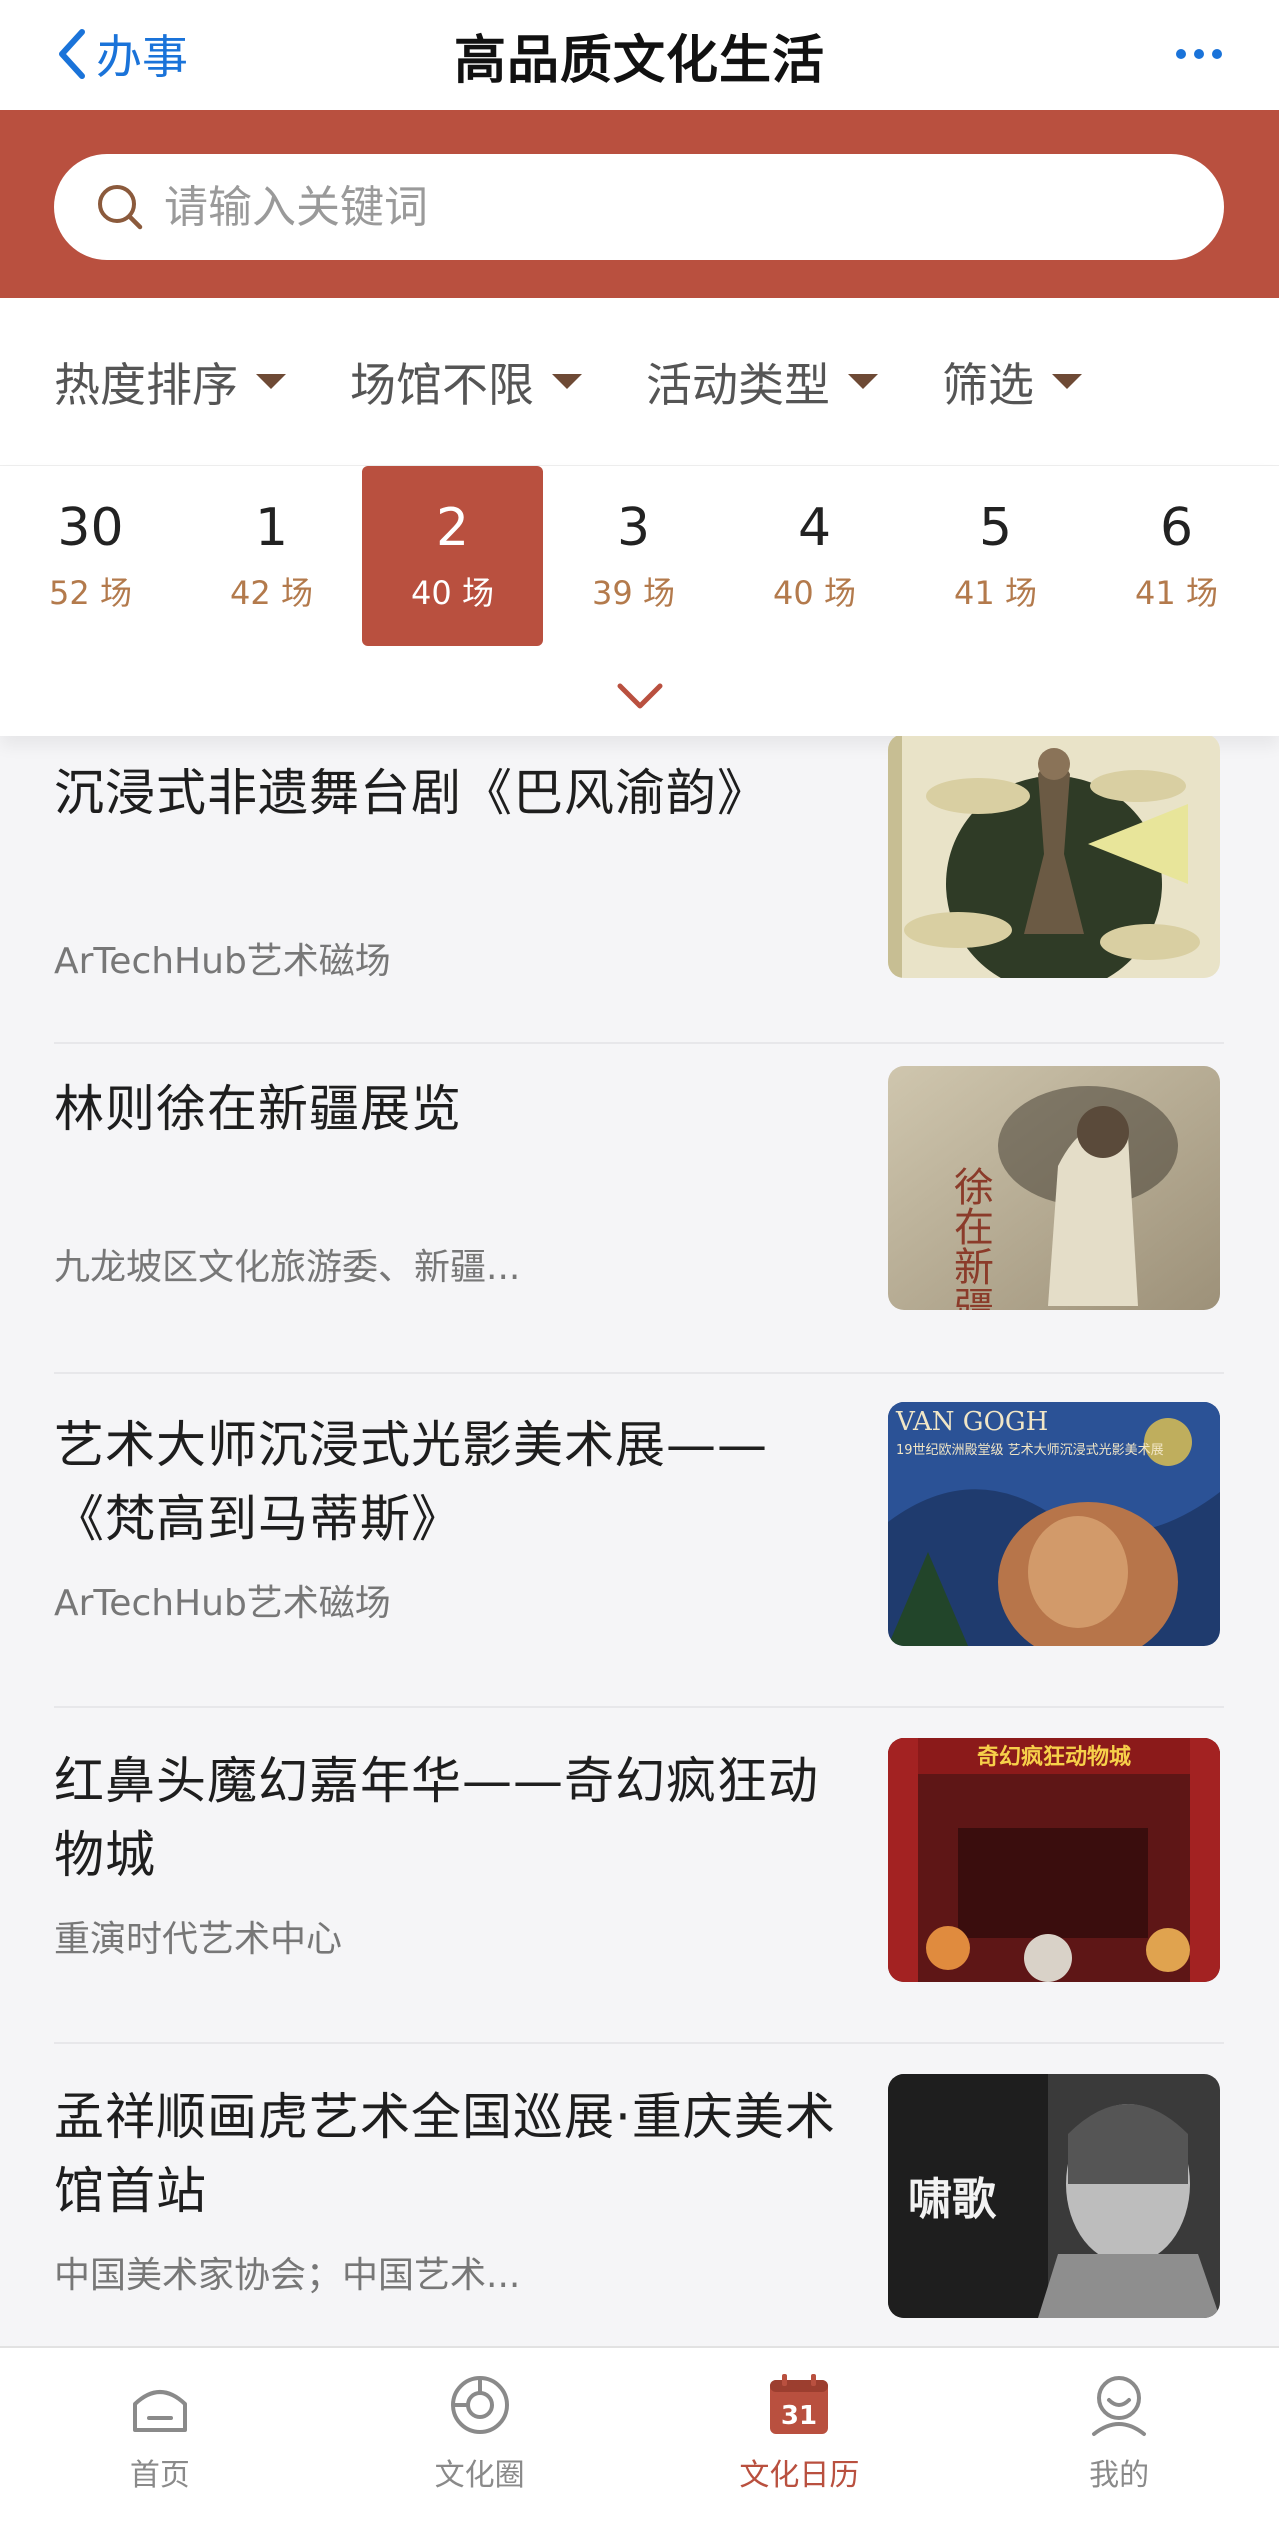  Describe the element at coordinates (72, 54) in the screenshot. I see `chevron-left-icon` at that location.